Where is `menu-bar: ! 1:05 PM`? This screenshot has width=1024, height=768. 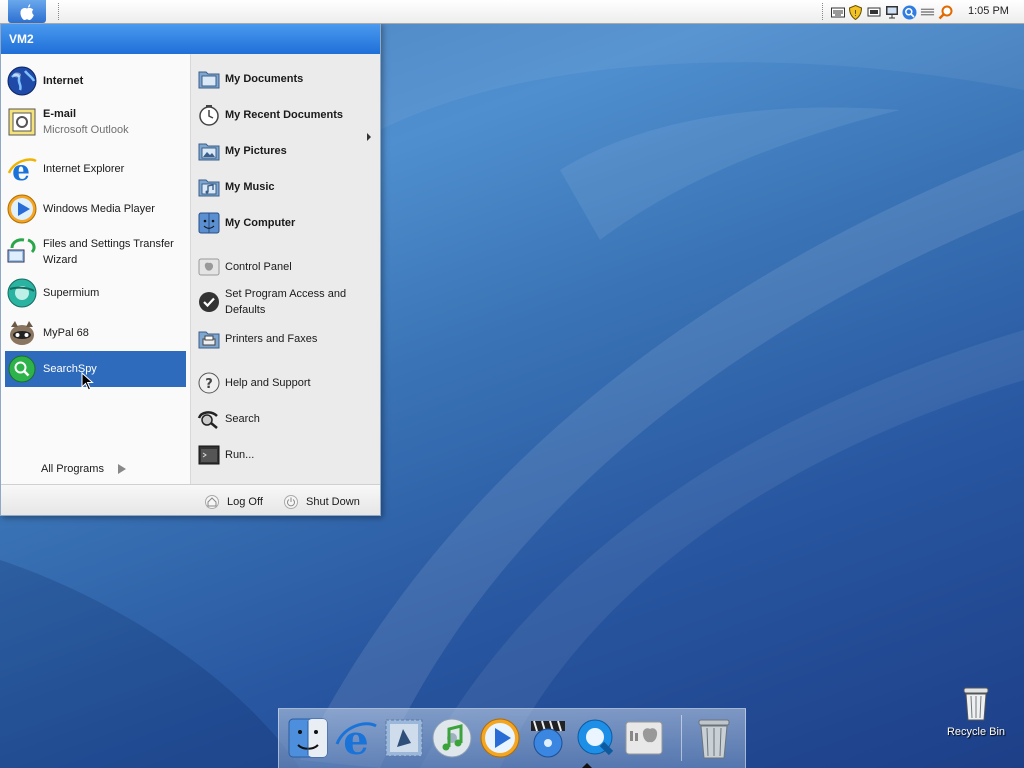
menu-bar: ! 1:05 PM is located at coordinates (512, 12).